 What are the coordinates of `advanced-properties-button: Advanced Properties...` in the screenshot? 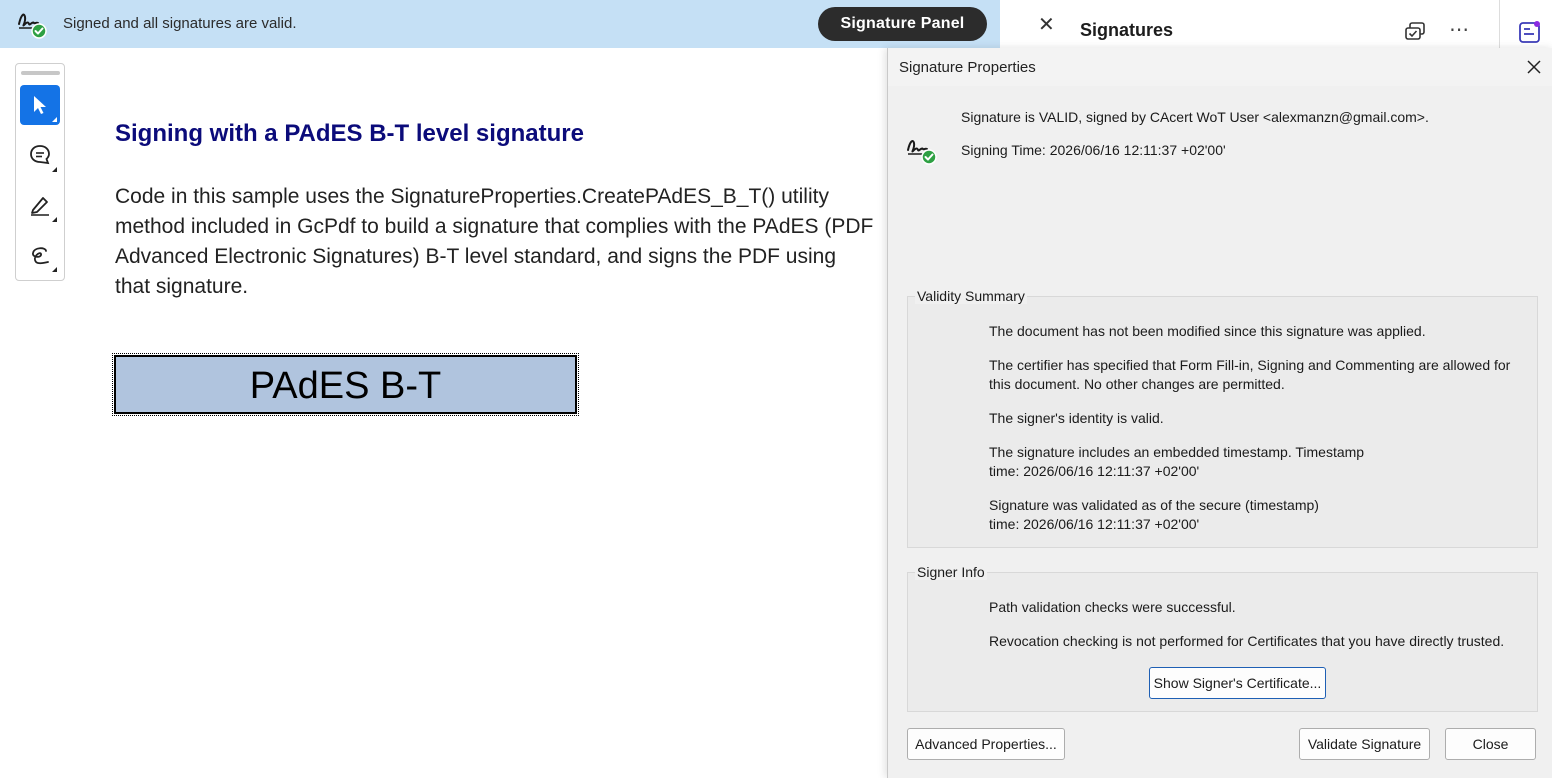 It's located at (986, 744).